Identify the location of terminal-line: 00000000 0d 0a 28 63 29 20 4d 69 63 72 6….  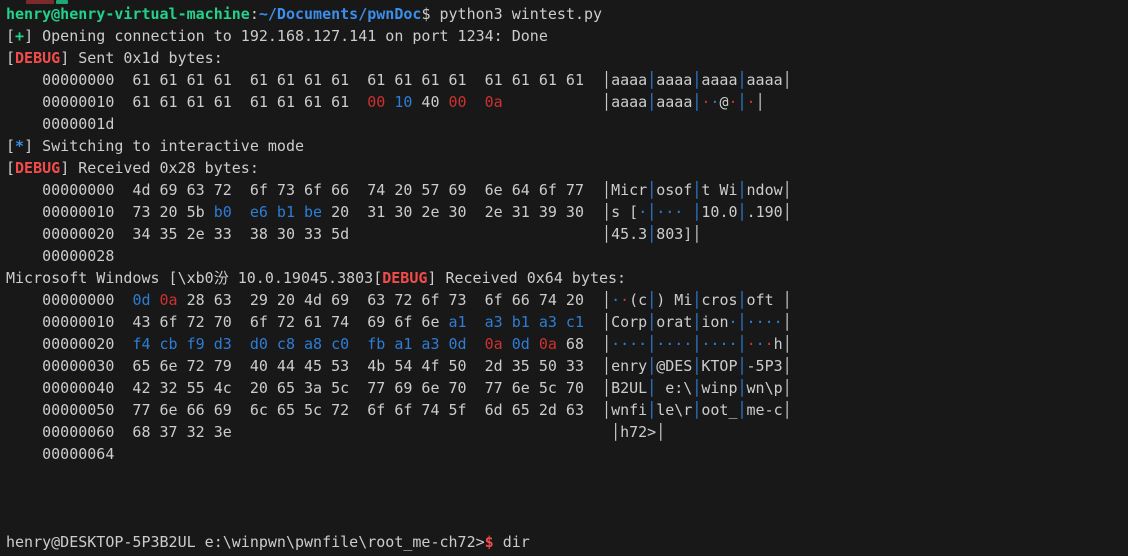
(399, 300).